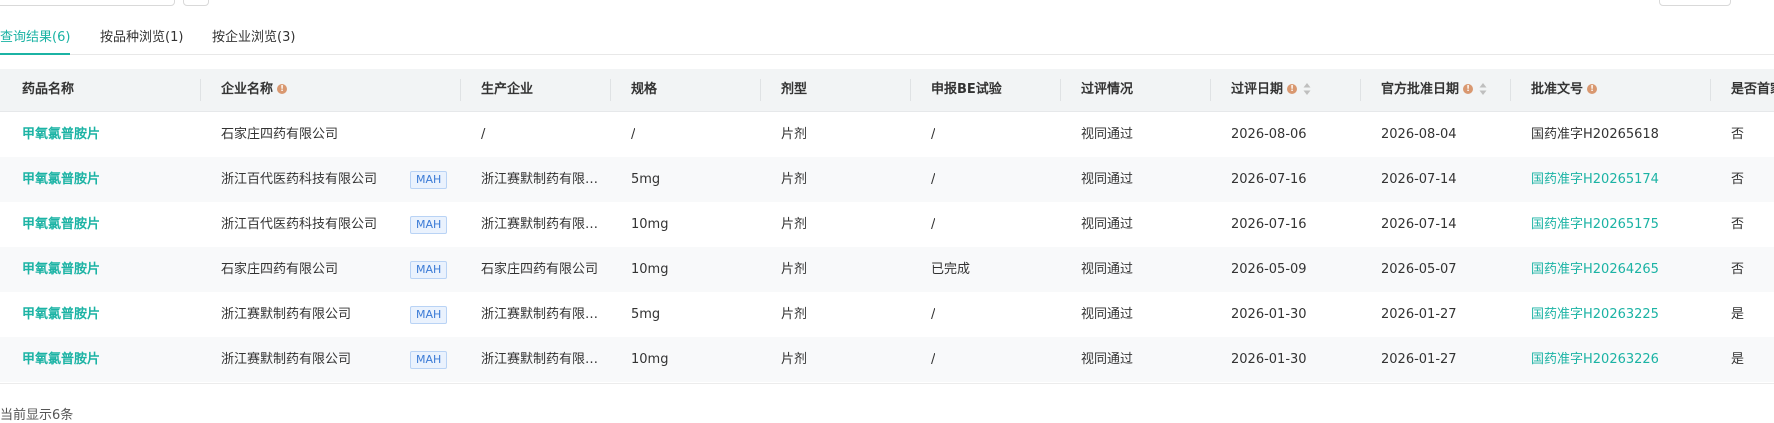 The height and width of the screenshot is (423, 1774). I want to click on col-drug-name: 药品名称, so click(48, 89).